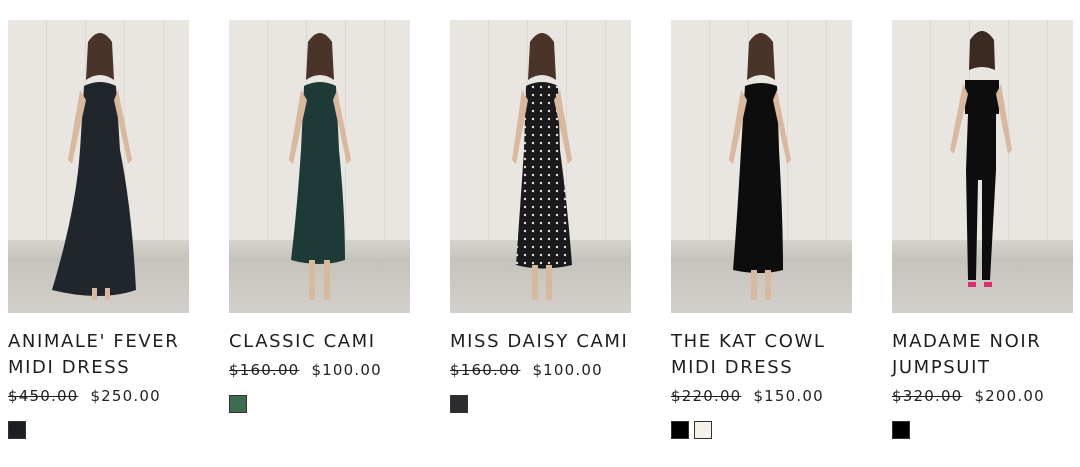 This screenshot has height=467, width=1080. I want to click on price-row: $320.00 $200.00, so click(982, 396).